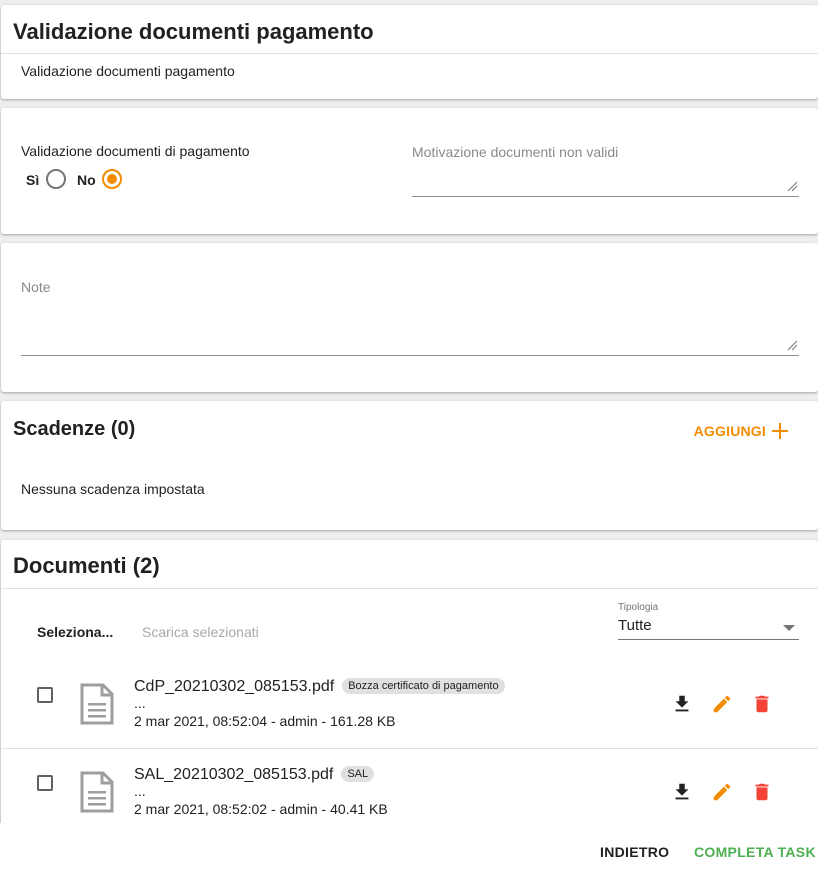  What do you see at coordinates (86, 565) in the screenshot?
I see `documents-title: Documenti (2)` at bounding box center [86, 565].